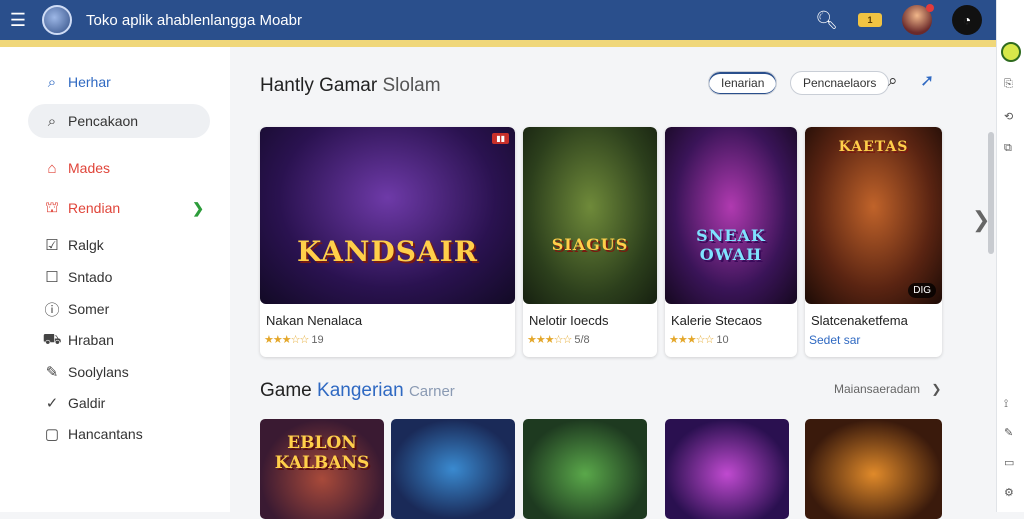 This screenshot has height=519, width=1024. What do you see at coordinates (834, 340) in the screenshot?
I see `game-rating-text: Sedet sar` at bounding box center [834, 340].